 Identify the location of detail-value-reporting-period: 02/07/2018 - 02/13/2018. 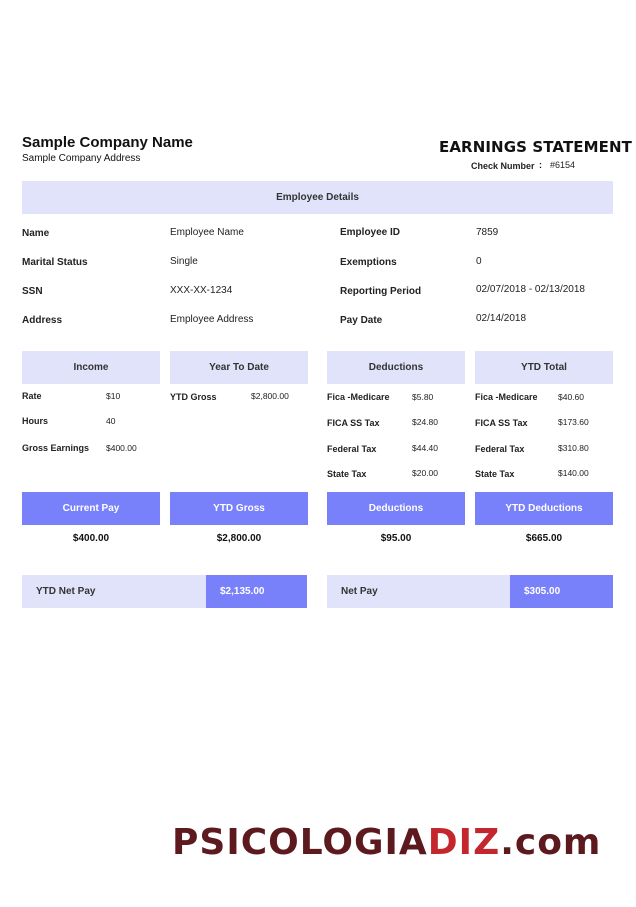
(530, 289).